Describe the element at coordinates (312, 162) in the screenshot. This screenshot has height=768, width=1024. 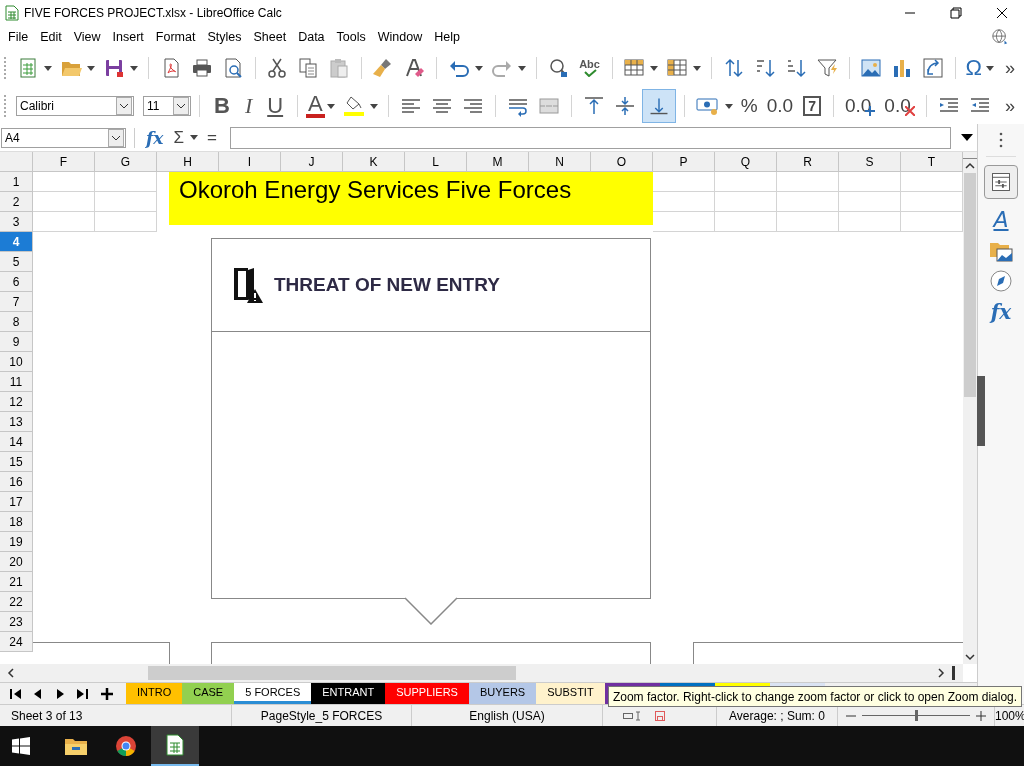
I see `column-header: J` at that location.